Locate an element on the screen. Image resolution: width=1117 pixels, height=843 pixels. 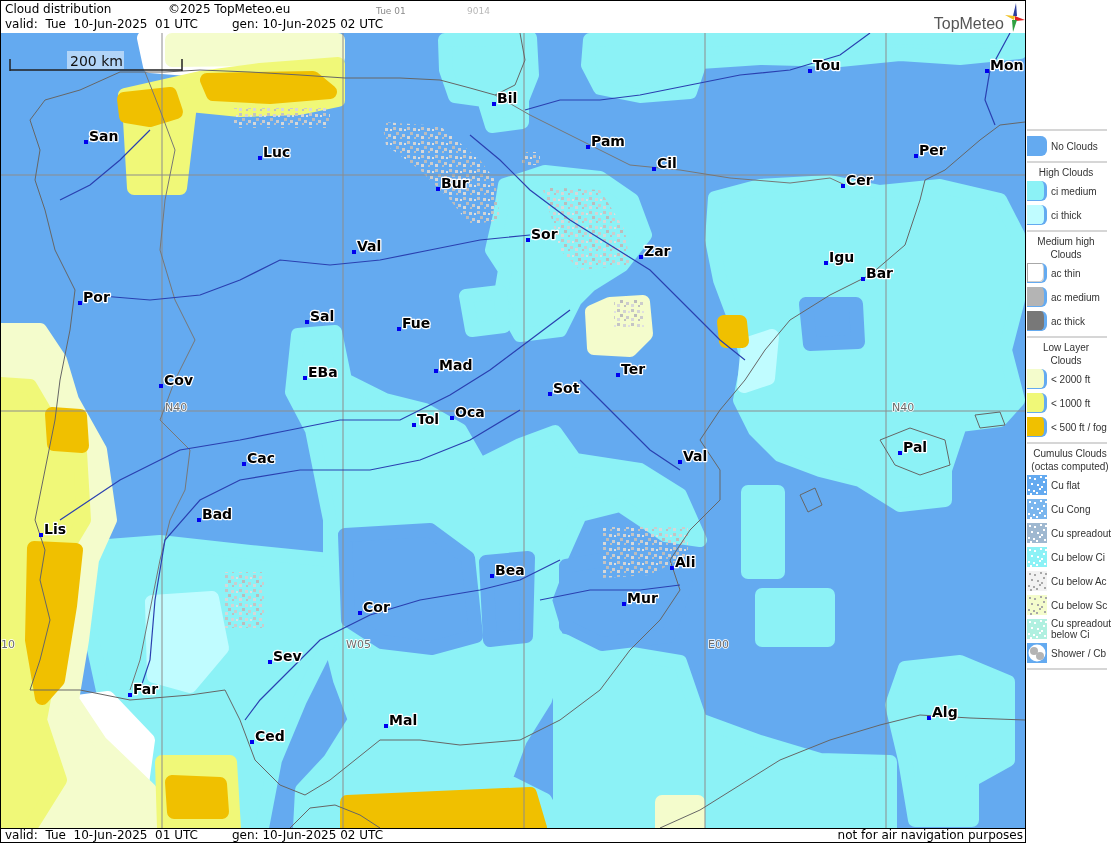
city-label: Sal is located at coordinates (322, 316).